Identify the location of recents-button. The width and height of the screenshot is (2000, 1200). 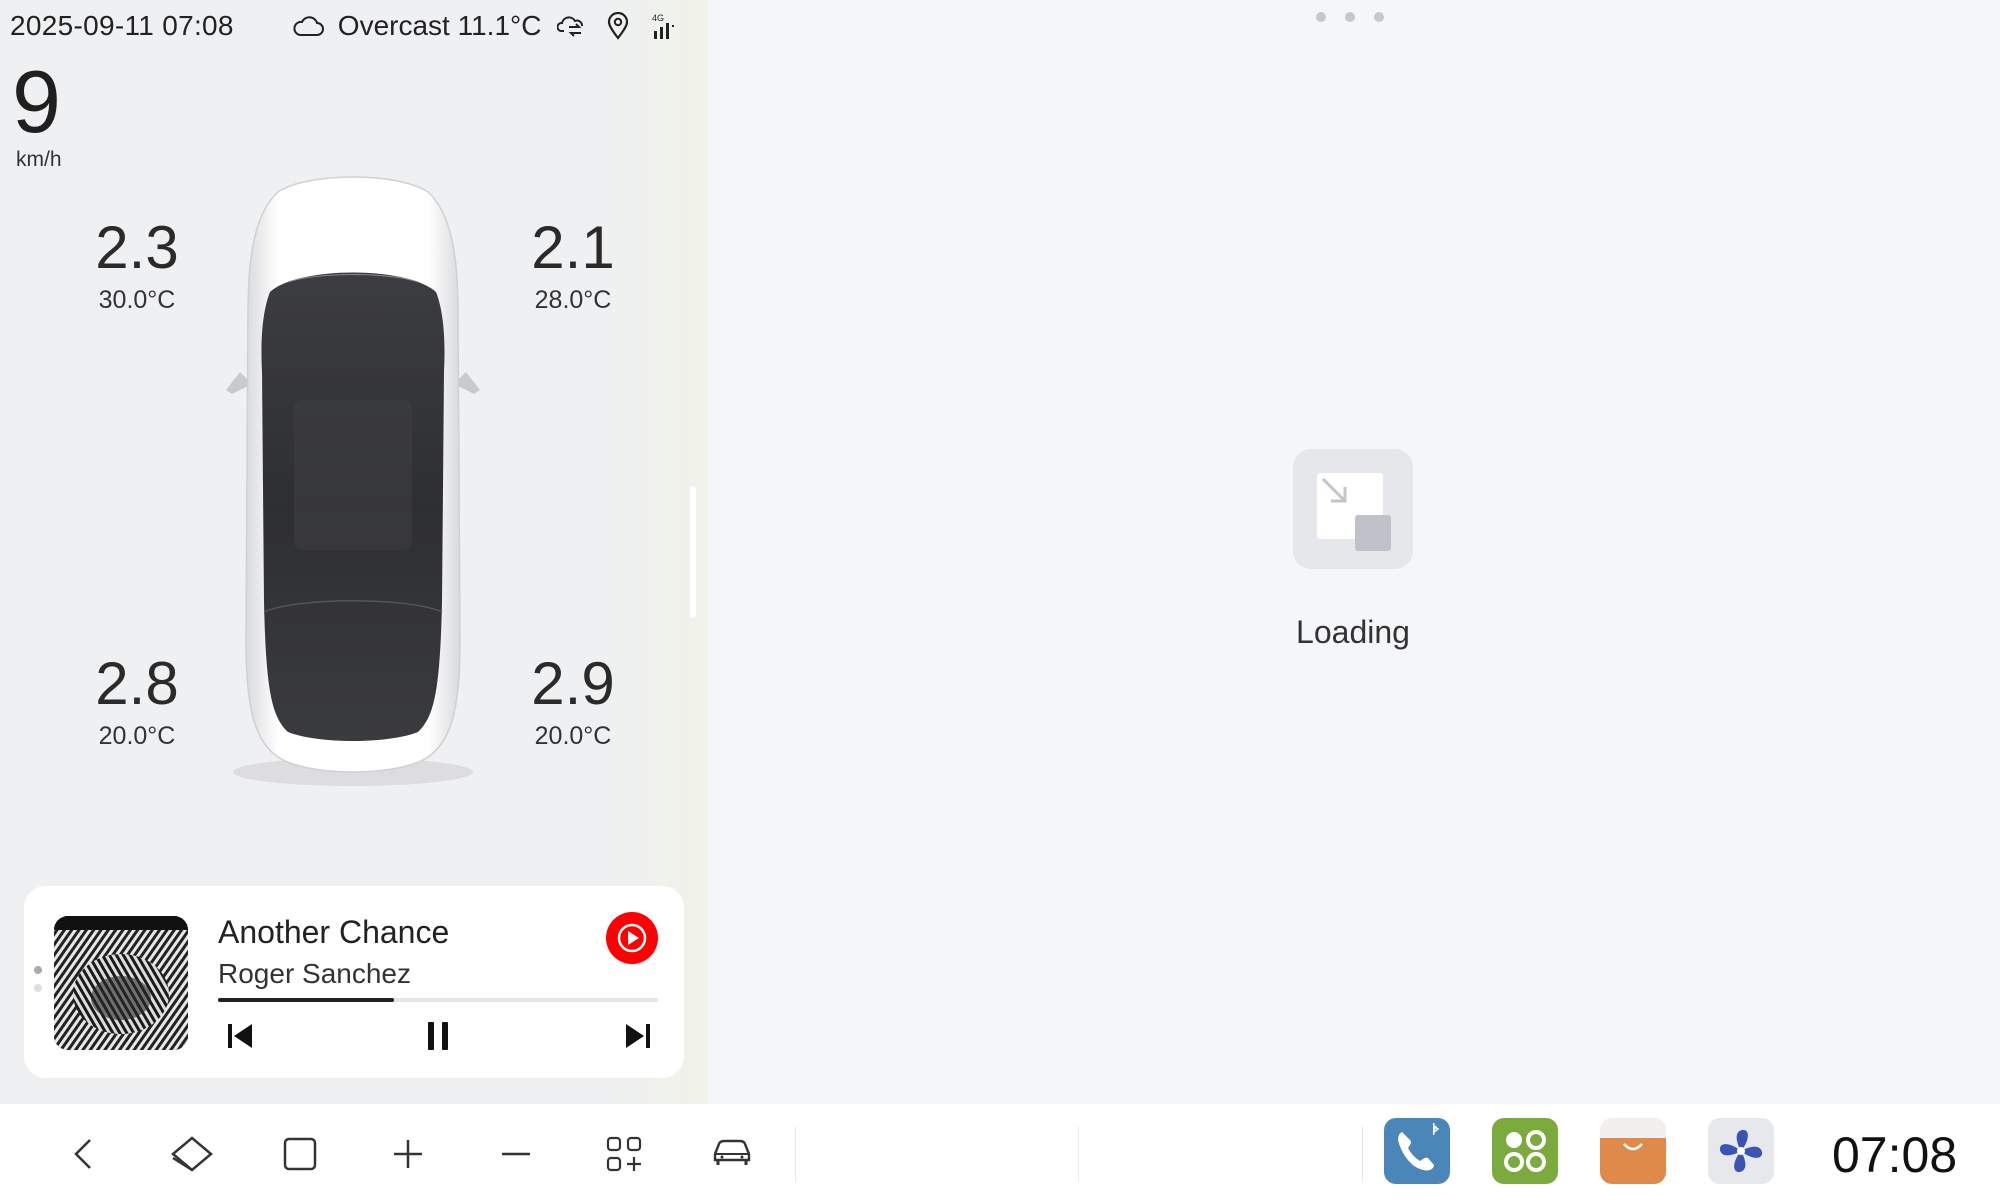
(300, 1154).